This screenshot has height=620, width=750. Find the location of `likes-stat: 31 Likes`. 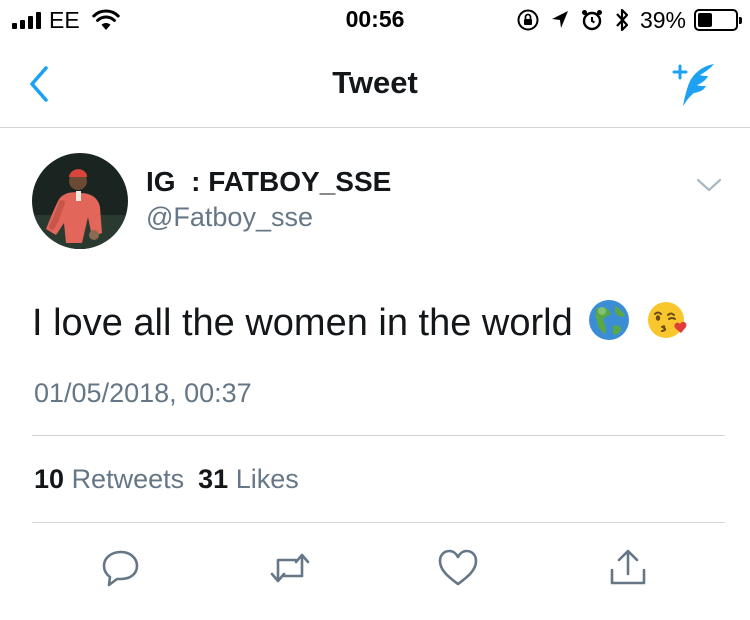

likes-stat: 31 Likes is located at coordinates (248, 479).